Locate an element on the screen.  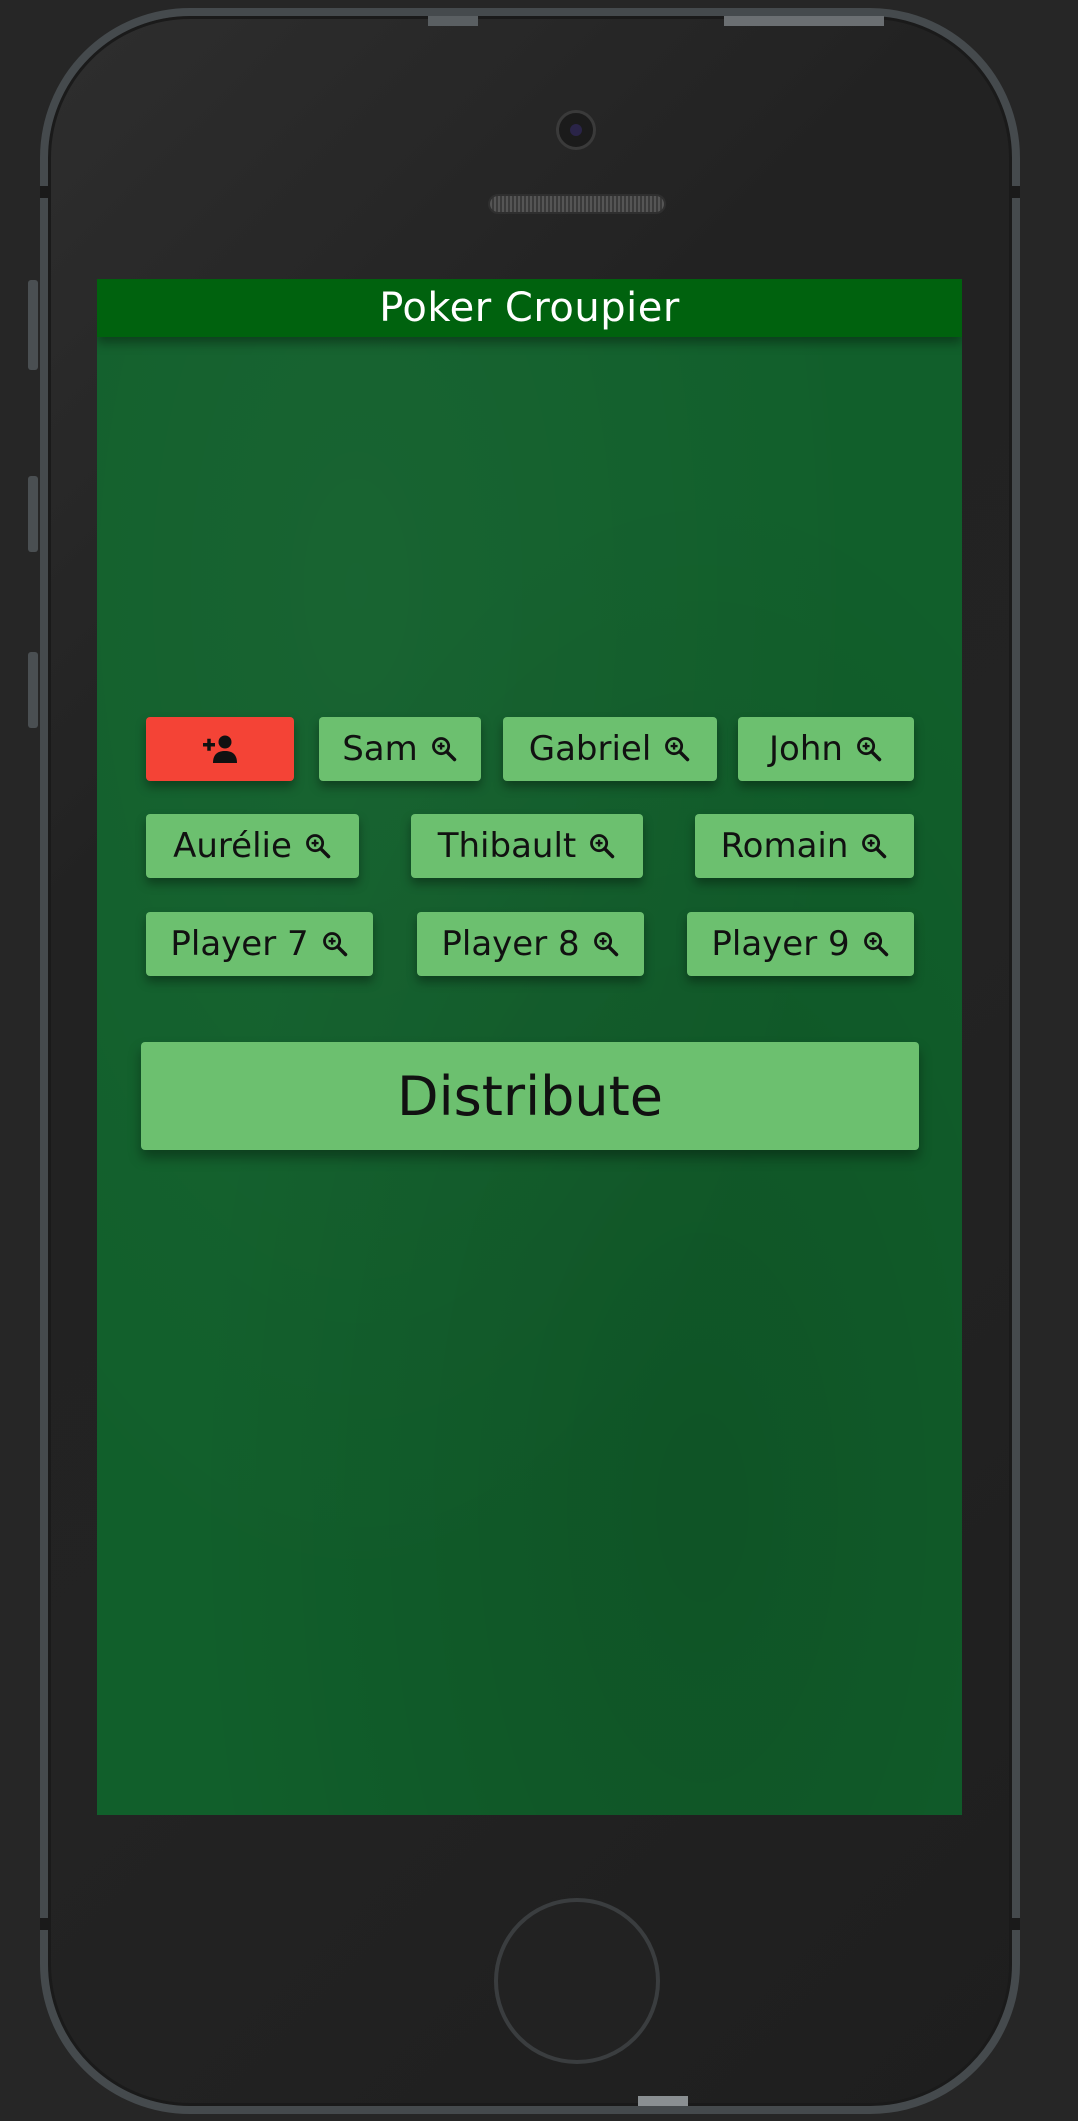
volume-up-button is located at coordinates (33, 514).